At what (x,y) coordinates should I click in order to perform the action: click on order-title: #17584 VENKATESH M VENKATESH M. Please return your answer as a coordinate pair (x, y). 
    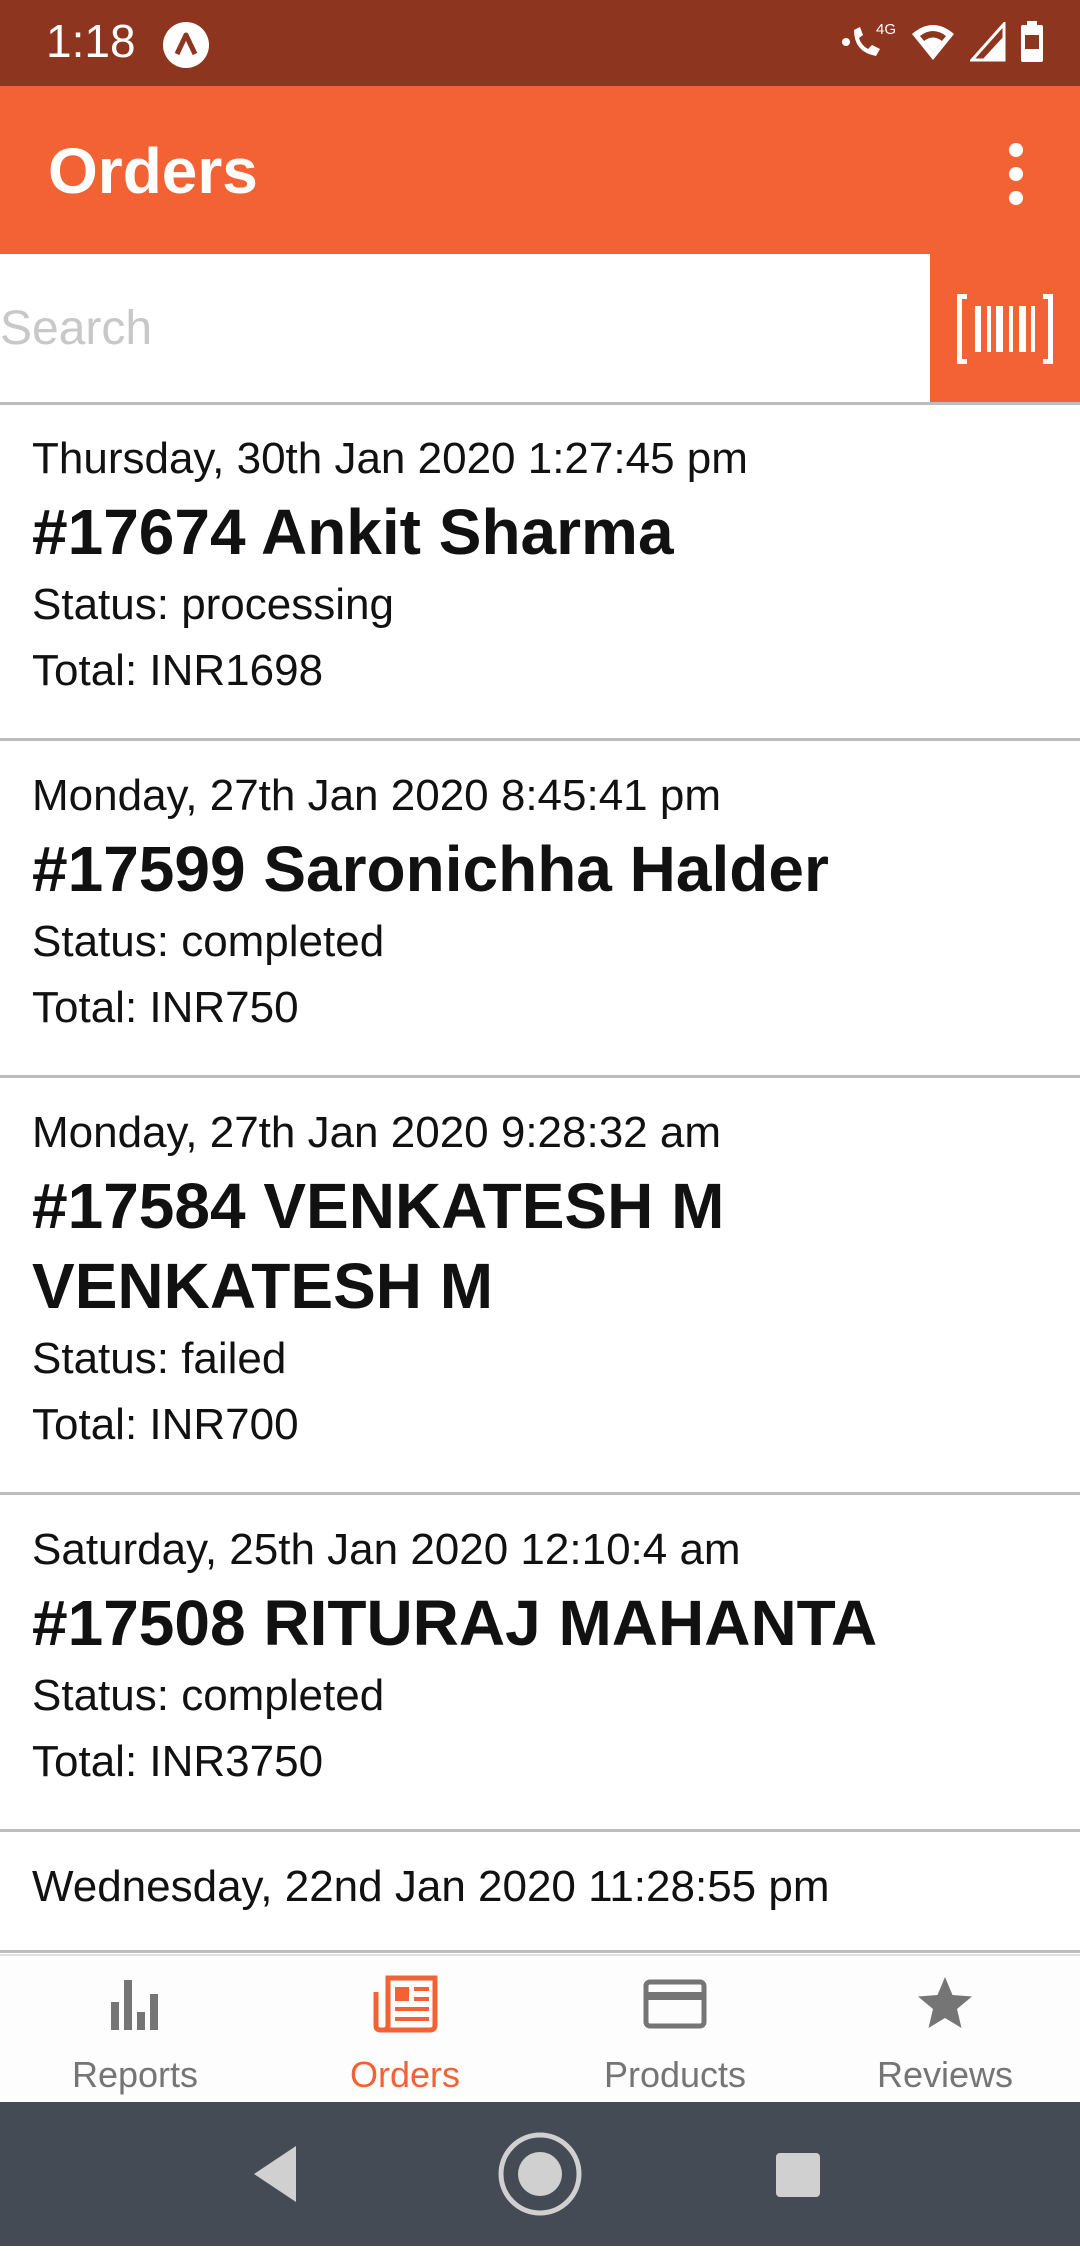
    Looking at the image, I should click on (378, 1246).